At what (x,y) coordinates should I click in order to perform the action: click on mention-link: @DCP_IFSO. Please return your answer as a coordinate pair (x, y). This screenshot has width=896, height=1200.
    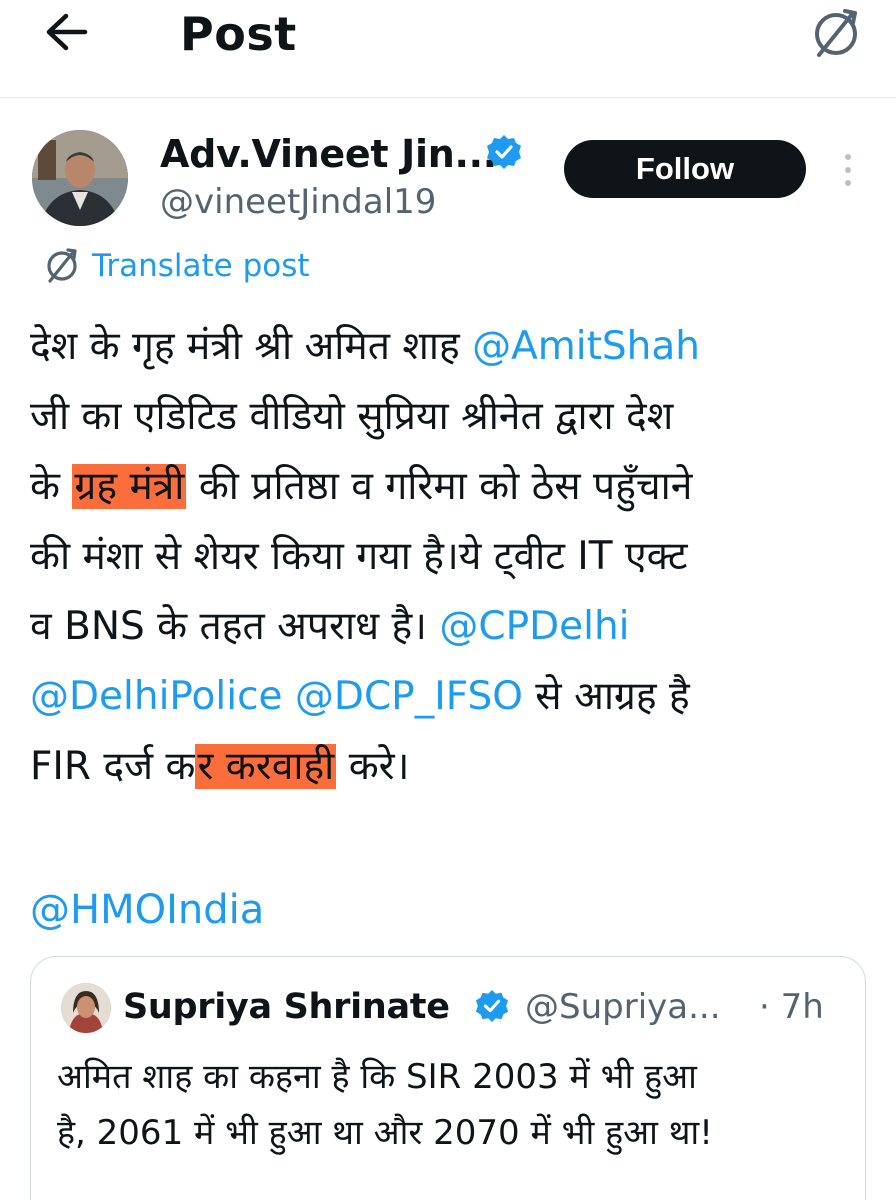
    Looking at the image, I should click on (409, 696).